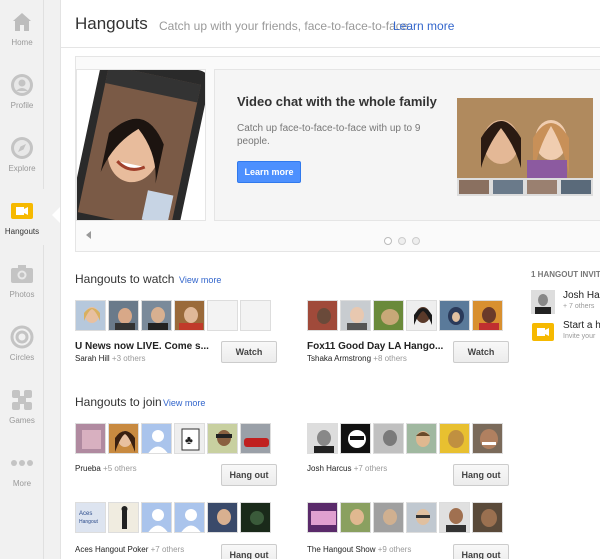 The image size is (600, 559). What do you see at coordinates (128, 358) in the screenshot?
I see `others-count: +3 others` at bounding box center [128, 358].